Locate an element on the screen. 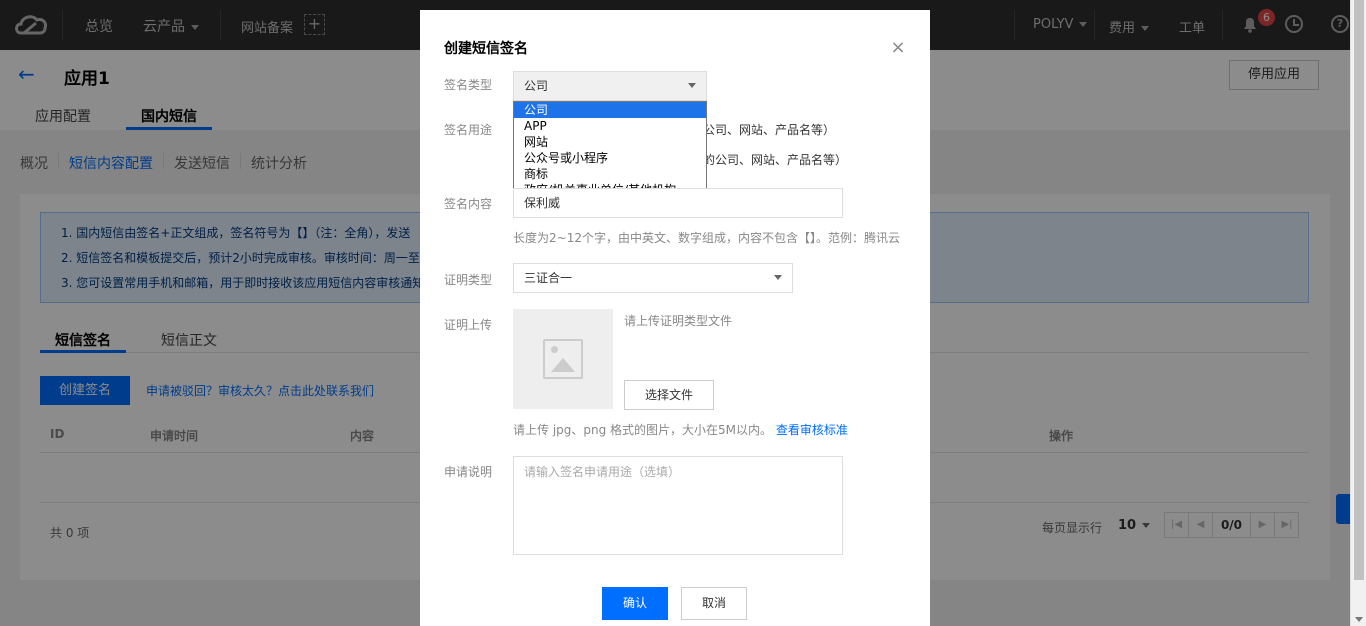 The height and width of the screenshot is (626, 1366). signature-usage-option-other: 的公司、网站、产品名等） is located at coordinates (775, 159).